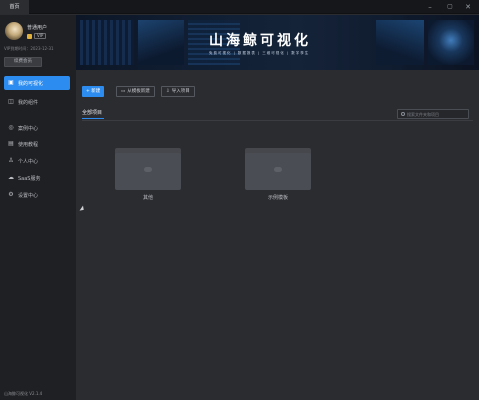 The width and height of the screenshot is (479, 400). I want to click on banner-subtitle: 免费可视化 | 数据报表 | 三维可视化 | 数字孪生, so click(259, 53).